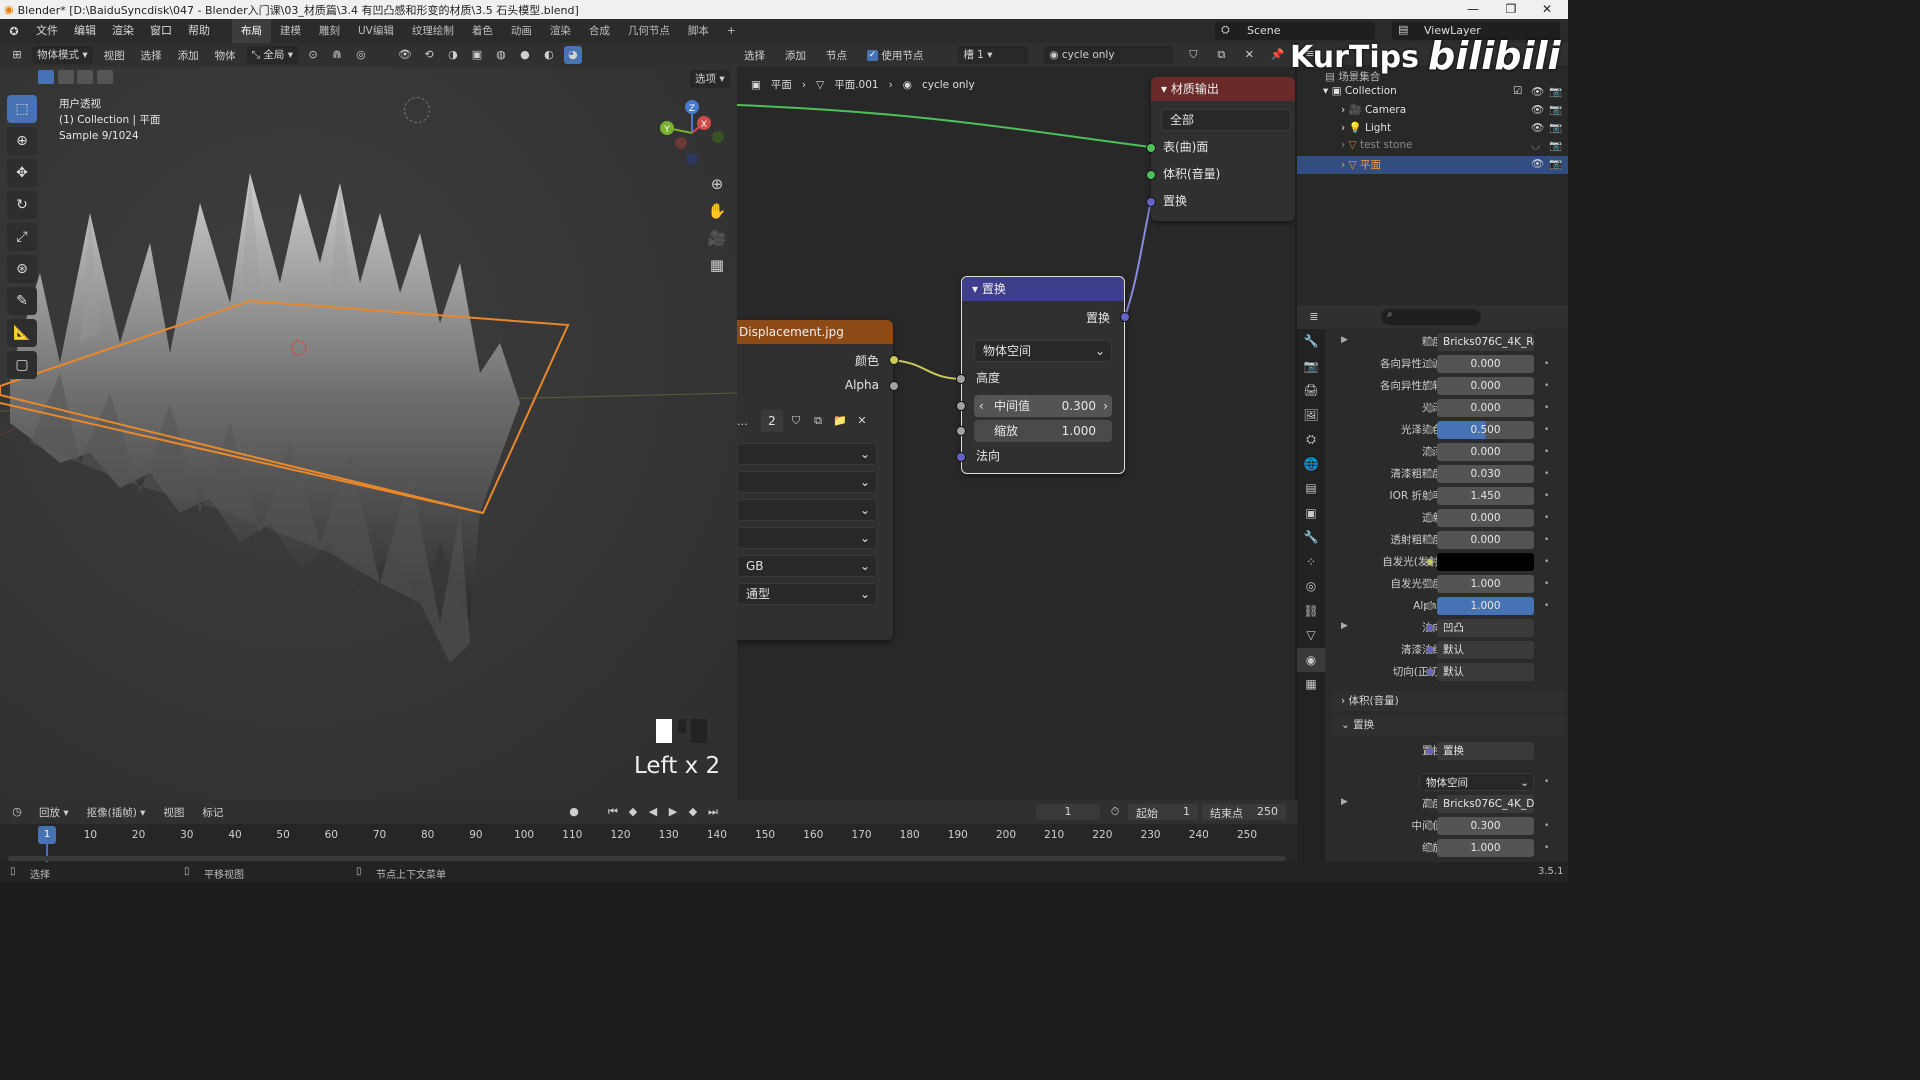 This screenshot has width=1920, height=1080. I want to click on displacement-input-socket, so click(1151, 202).